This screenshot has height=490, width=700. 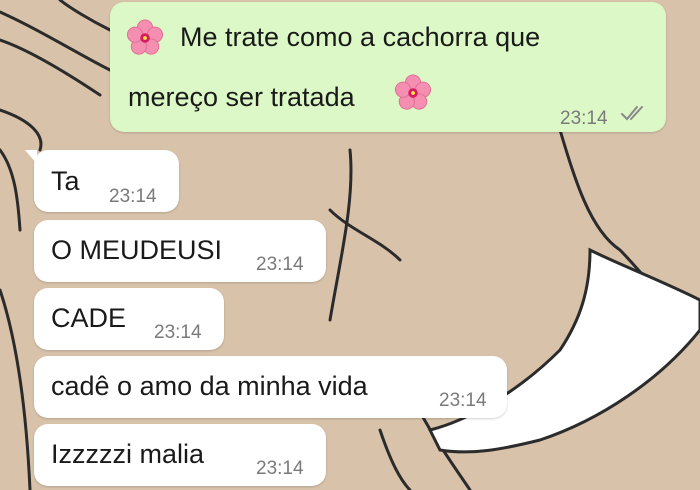 What do you see at coordinates (128, 454) in the screenshot?
I see `message-text: Izzzzzi malia` at bounding box center [128, 454].